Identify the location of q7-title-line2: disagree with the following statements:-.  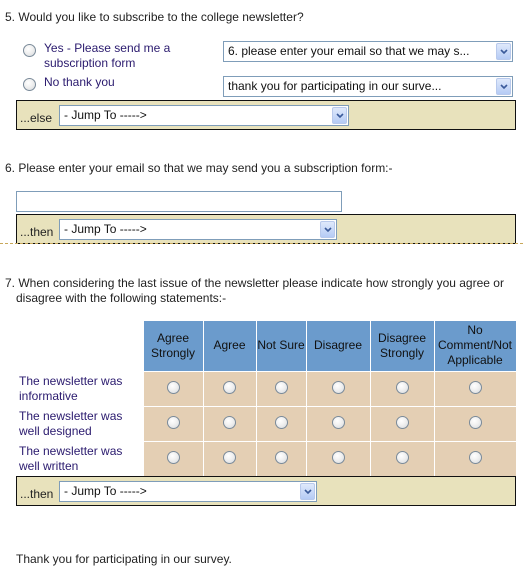
(121, 298).